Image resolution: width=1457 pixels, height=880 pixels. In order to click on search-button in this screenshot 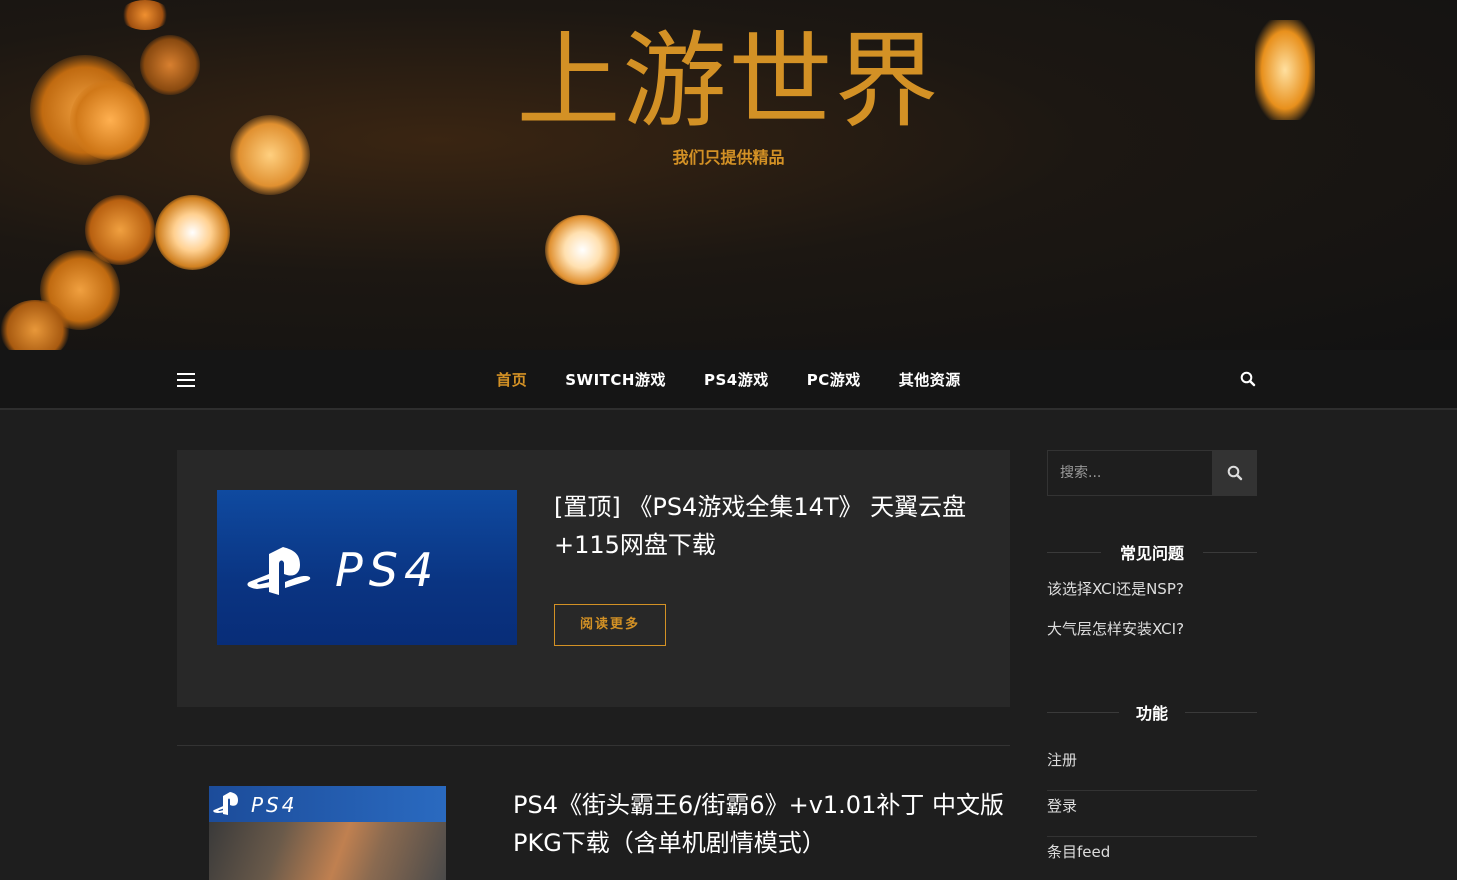, I will do `click(1235, 473)`.